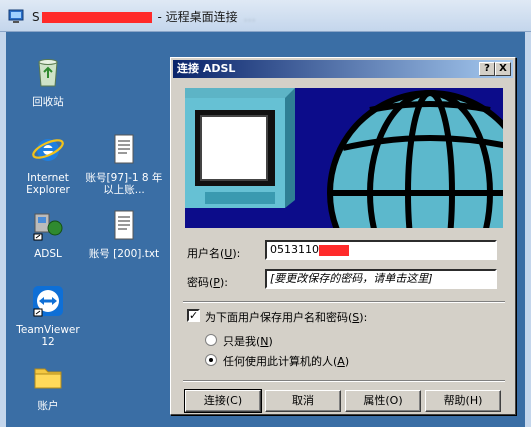 This screenshot has width=531, height=427. I want to click on redacted-host, so click(96, 17).